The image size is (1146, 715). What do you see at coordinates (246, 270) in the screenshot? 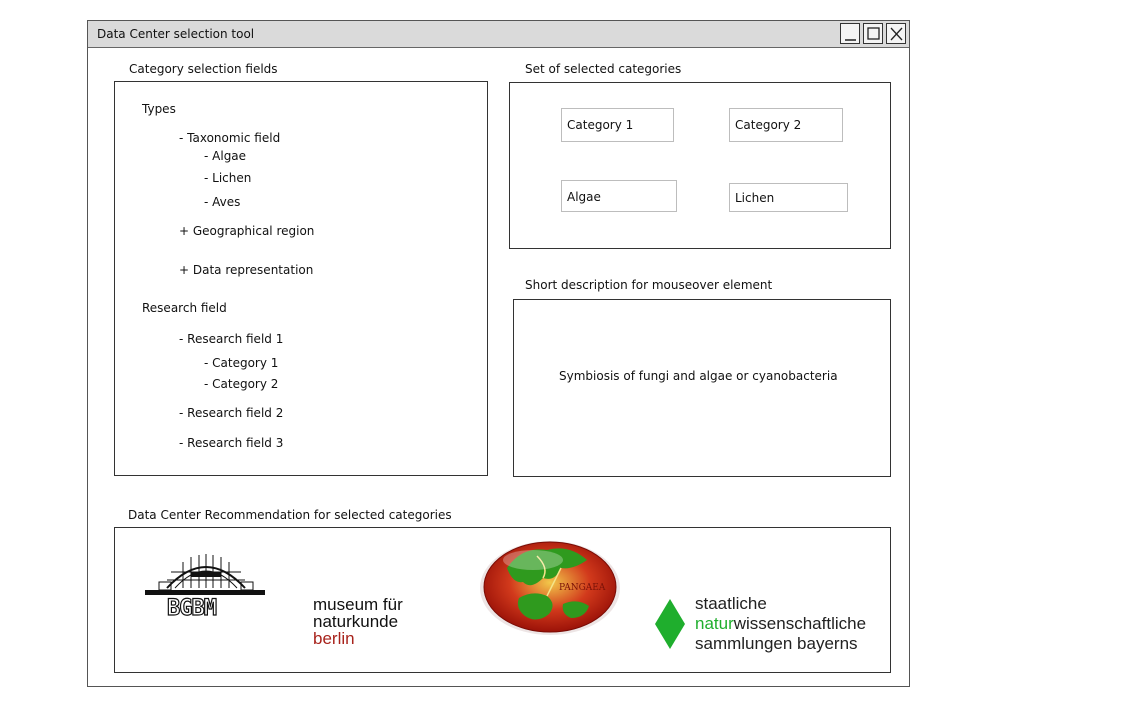
I see `tree-item-data-representation: + Data representation` at bounding box center [246, 270].